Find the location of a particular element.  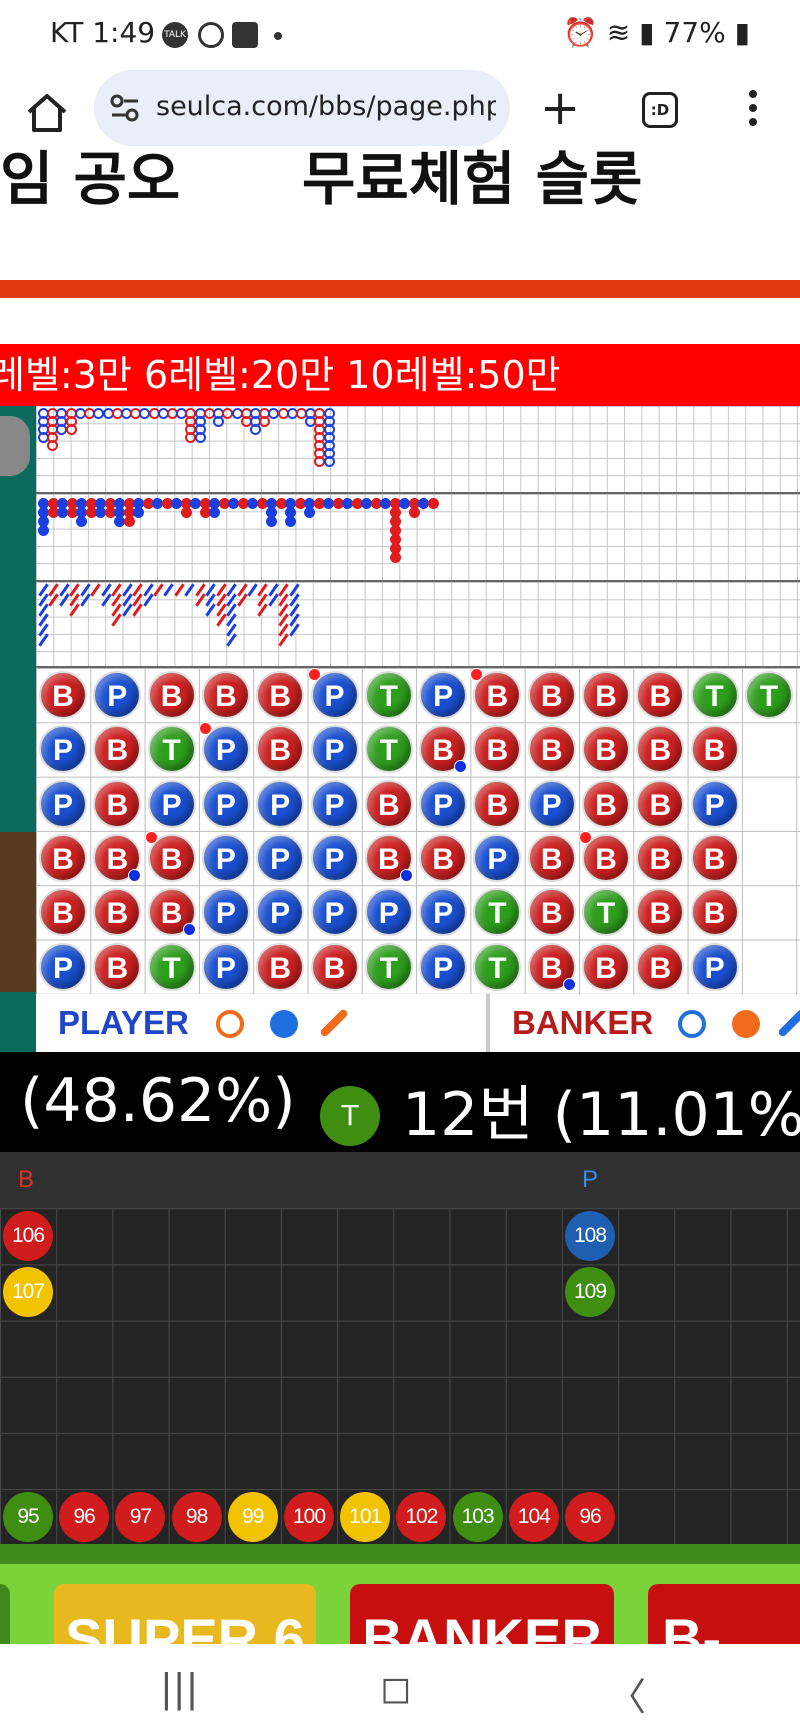

score-chip: 95 is located at coordinates (28, 1517).